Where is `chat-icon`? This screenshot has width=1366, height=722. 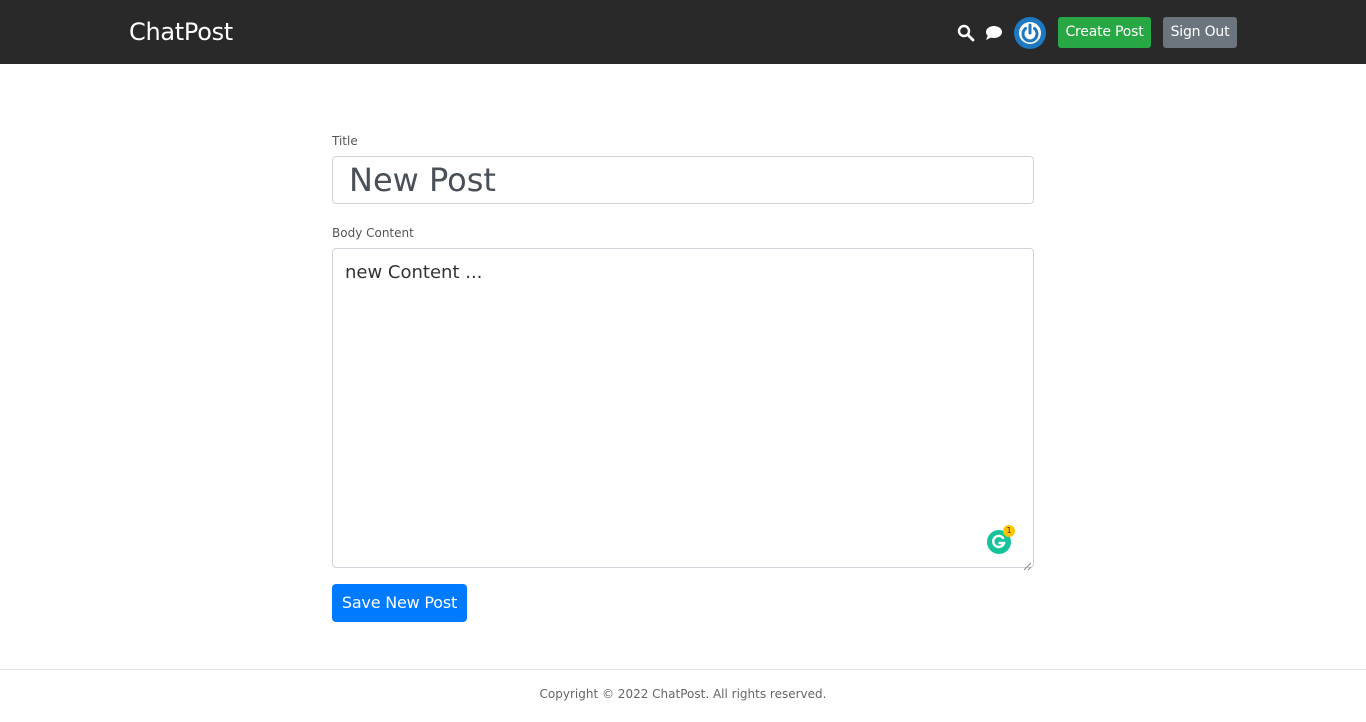
chat-icon is located at coordinates (994, 33).